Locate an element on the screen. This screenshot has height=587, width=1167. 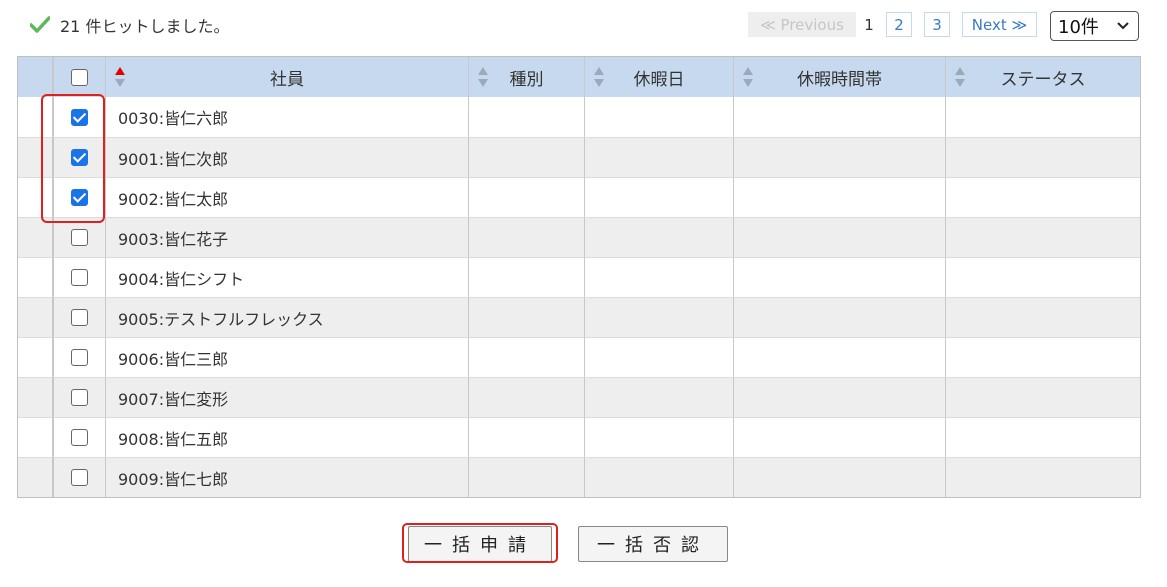
header-status: ステータス is located at coordinates (1043, 77).